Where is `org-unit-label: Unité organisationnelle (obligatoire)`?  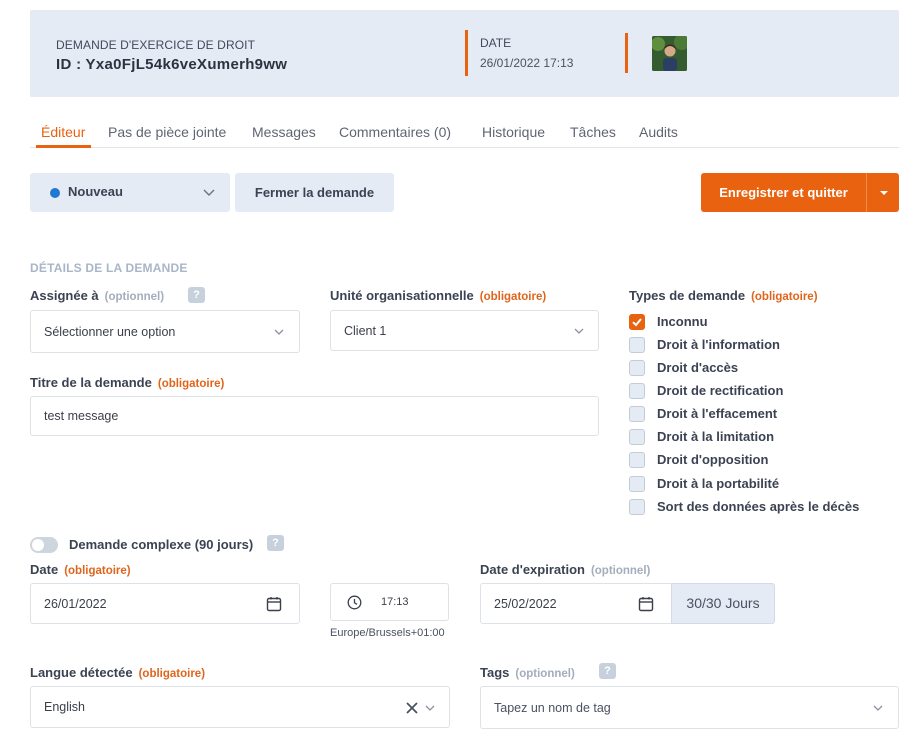 org-unit-label: Unité organisationnelle (obligatoire) is located at coordinates (438, 295).